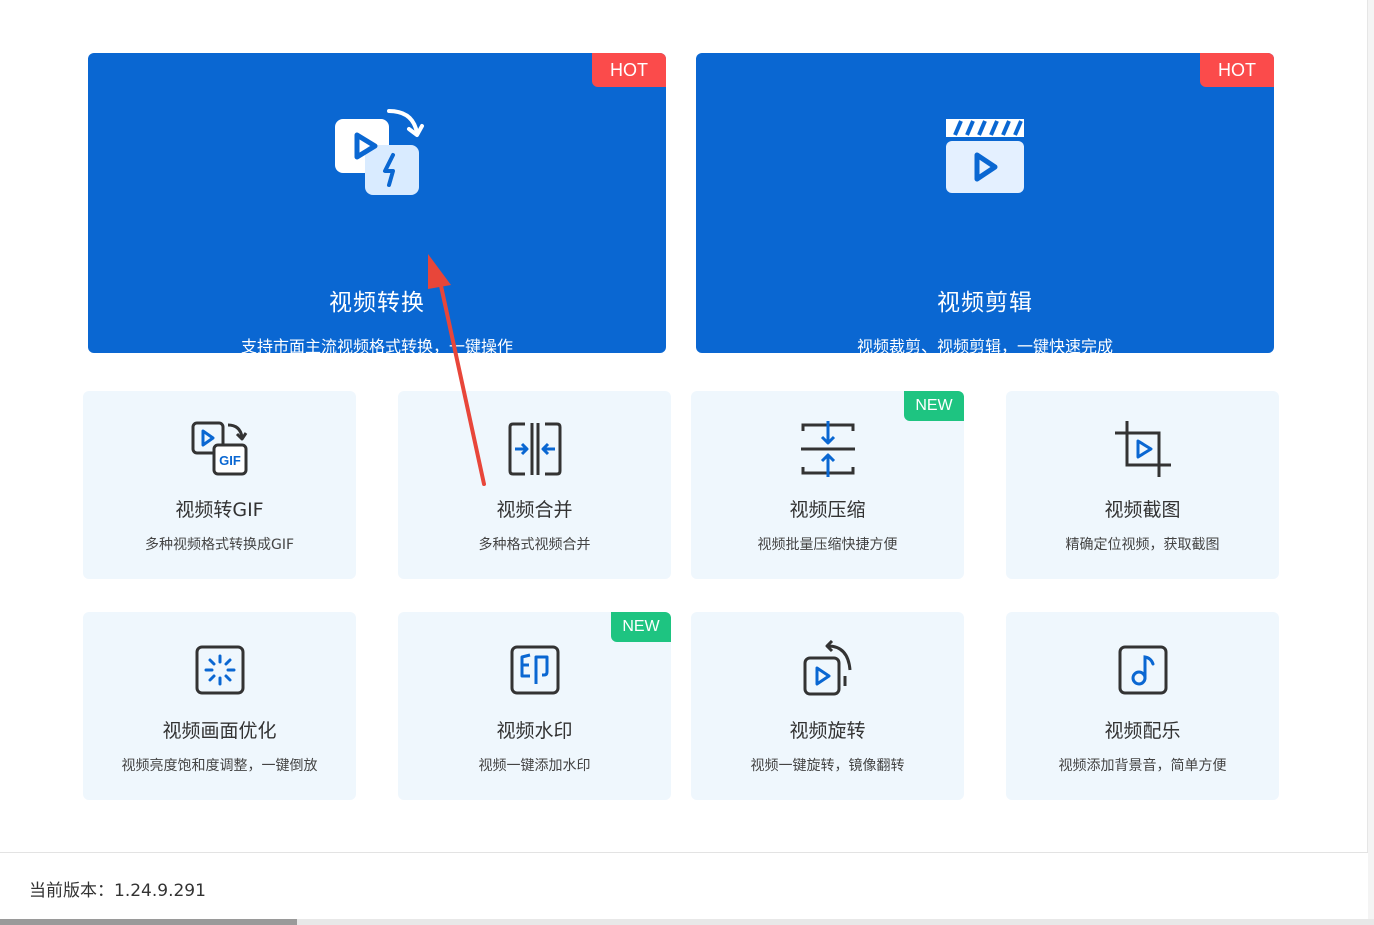 The height and width of the screenshot is (925, 1374). What do you see at coordinates (827, 731) in the screenshot?
I see `card-title: 视频旋转` at bounding box center [827, 731].